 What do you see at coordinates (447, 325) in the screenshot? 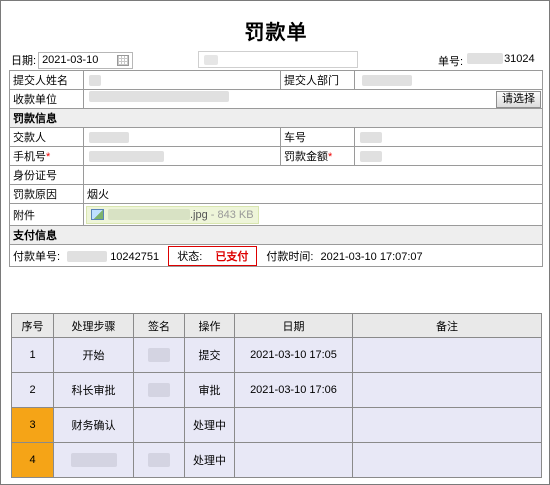
I see `col-header-note: 备注` at bounding box center [447, 325].